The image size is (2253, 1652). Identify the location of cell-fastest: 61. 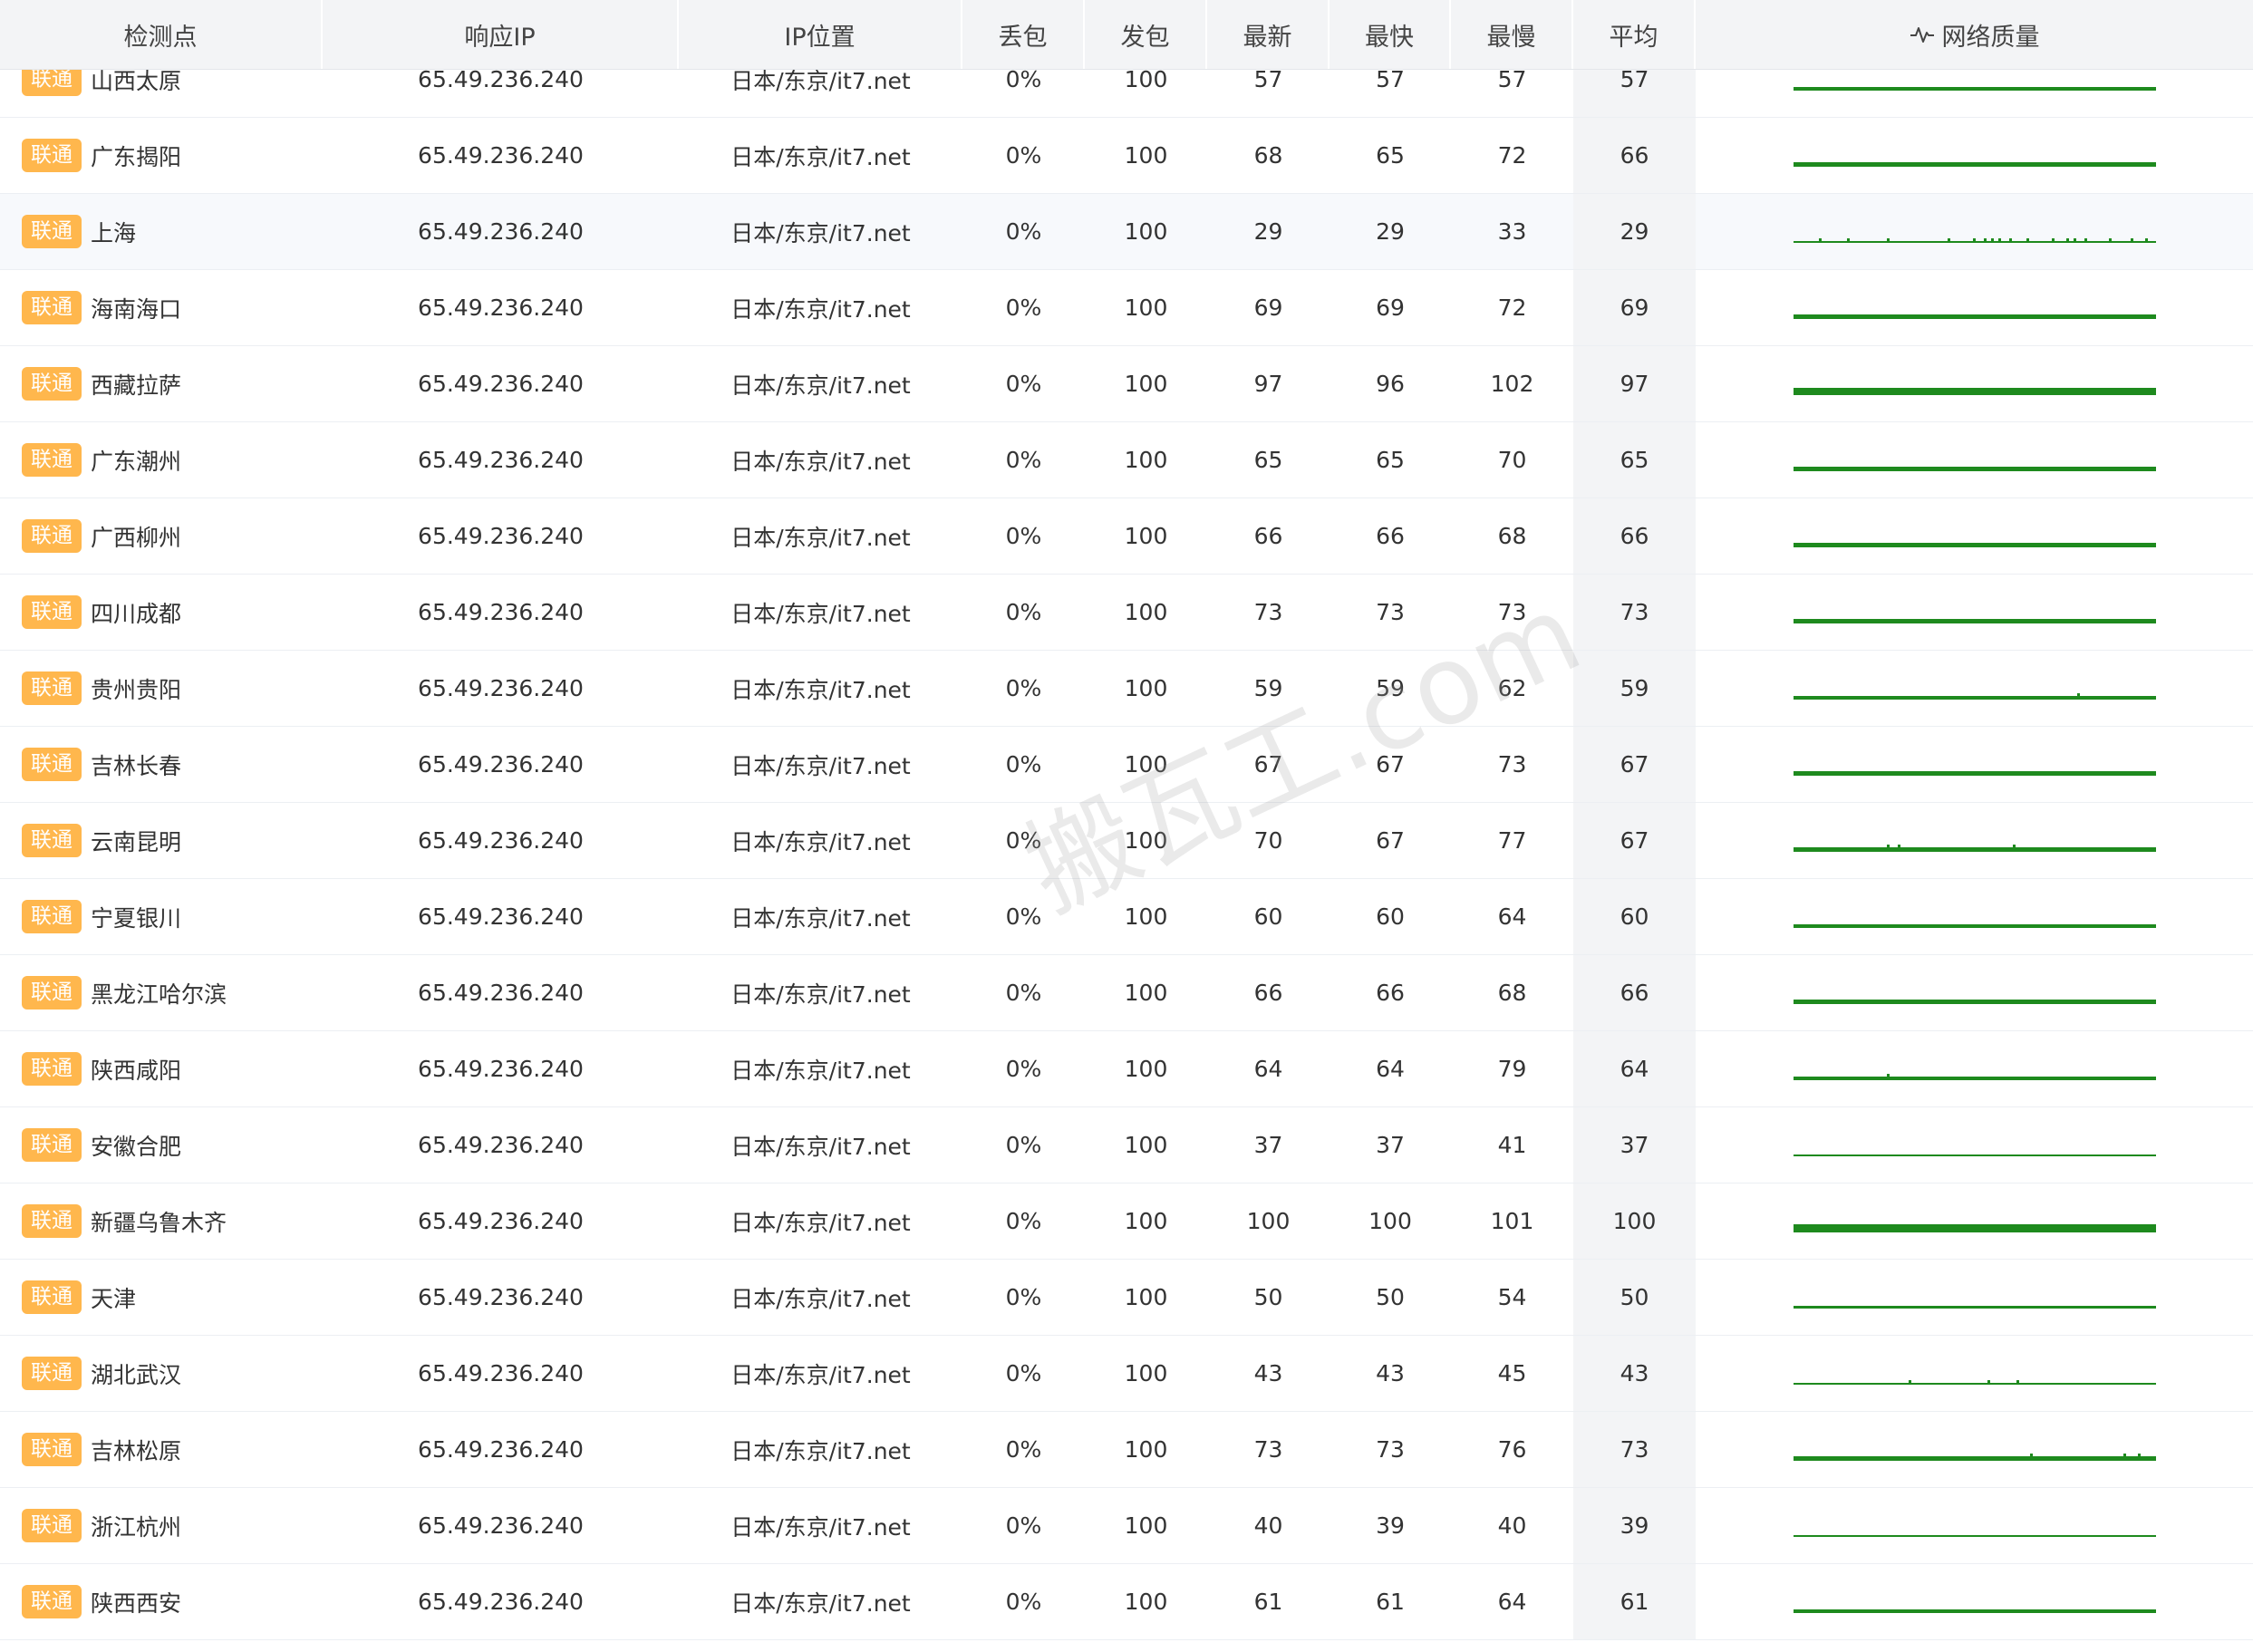
(1390, 1602).